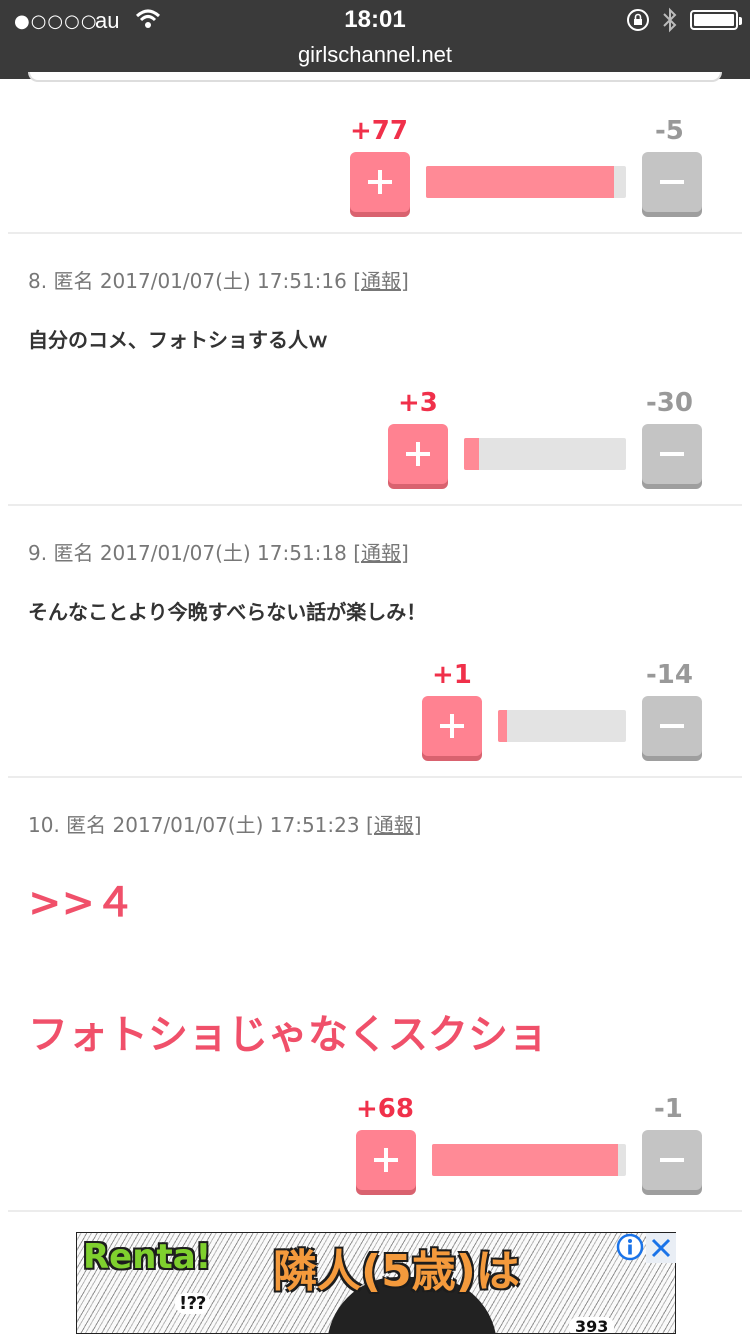 The image size is (750, 1334). Describe the element at coordinates (38, 281) in the screenshot. I see `comment-number: 8.` at that location.